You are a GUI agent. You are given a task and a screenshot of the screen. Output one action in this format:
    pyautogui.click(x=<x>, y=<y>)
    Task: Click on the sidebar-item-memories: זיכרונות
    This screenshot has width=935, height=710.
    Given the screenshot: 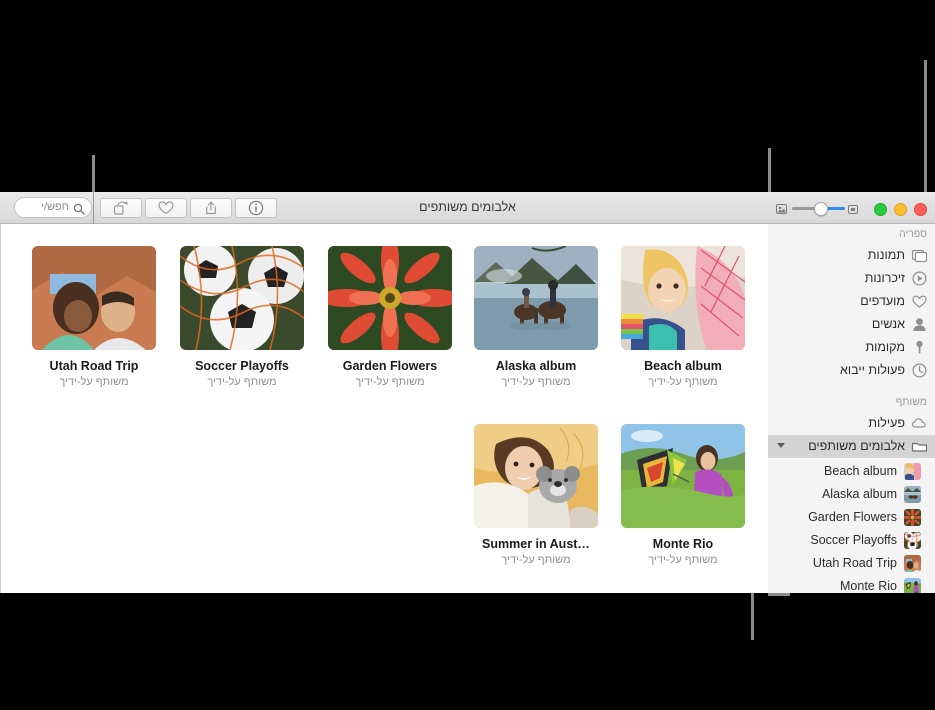 What is the action you would take?
    pyautogui.click(x=851, y=278)
    